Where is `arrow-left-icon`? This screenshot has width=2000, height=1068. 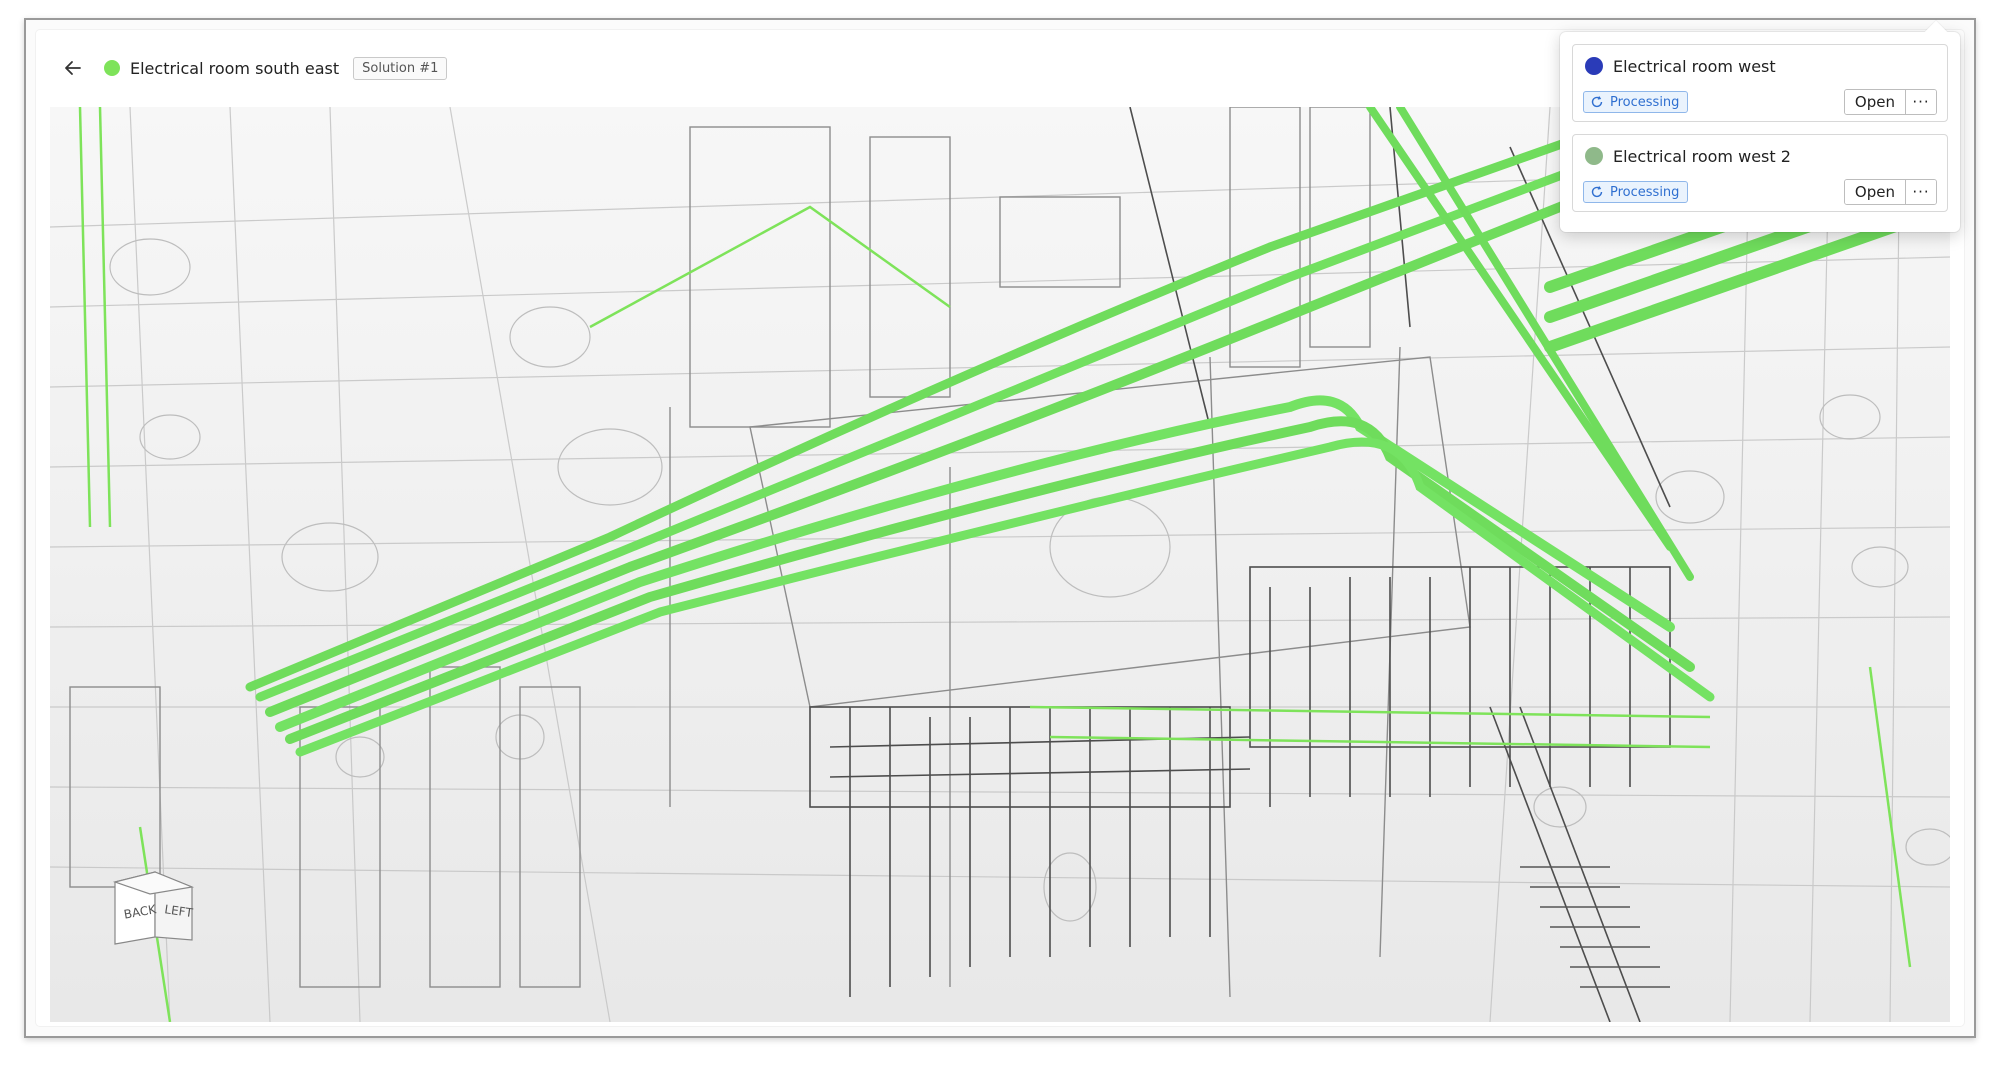 arrow-left-icon is located at coordinates (73, 68).